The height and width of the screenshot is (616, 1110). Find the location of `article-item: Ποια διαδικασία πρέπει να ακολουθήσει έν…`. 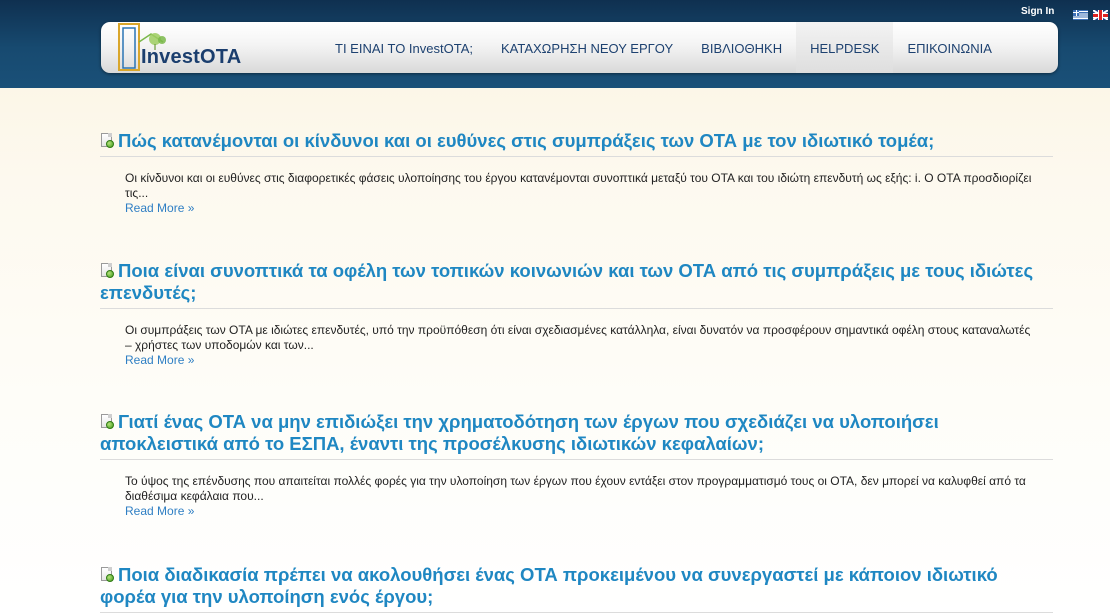

article-item: Ποια διαδικασία πρέπει να ακολουθήσει έν… is located at coordinates (576, 588).